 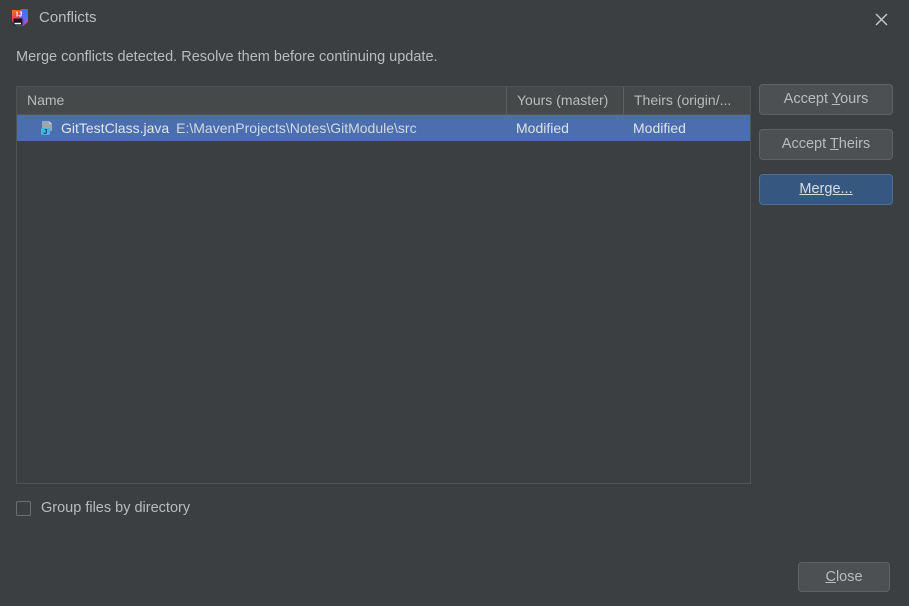 I want to click on cell-theirs-status: Modified, so click(x=659, y=128).